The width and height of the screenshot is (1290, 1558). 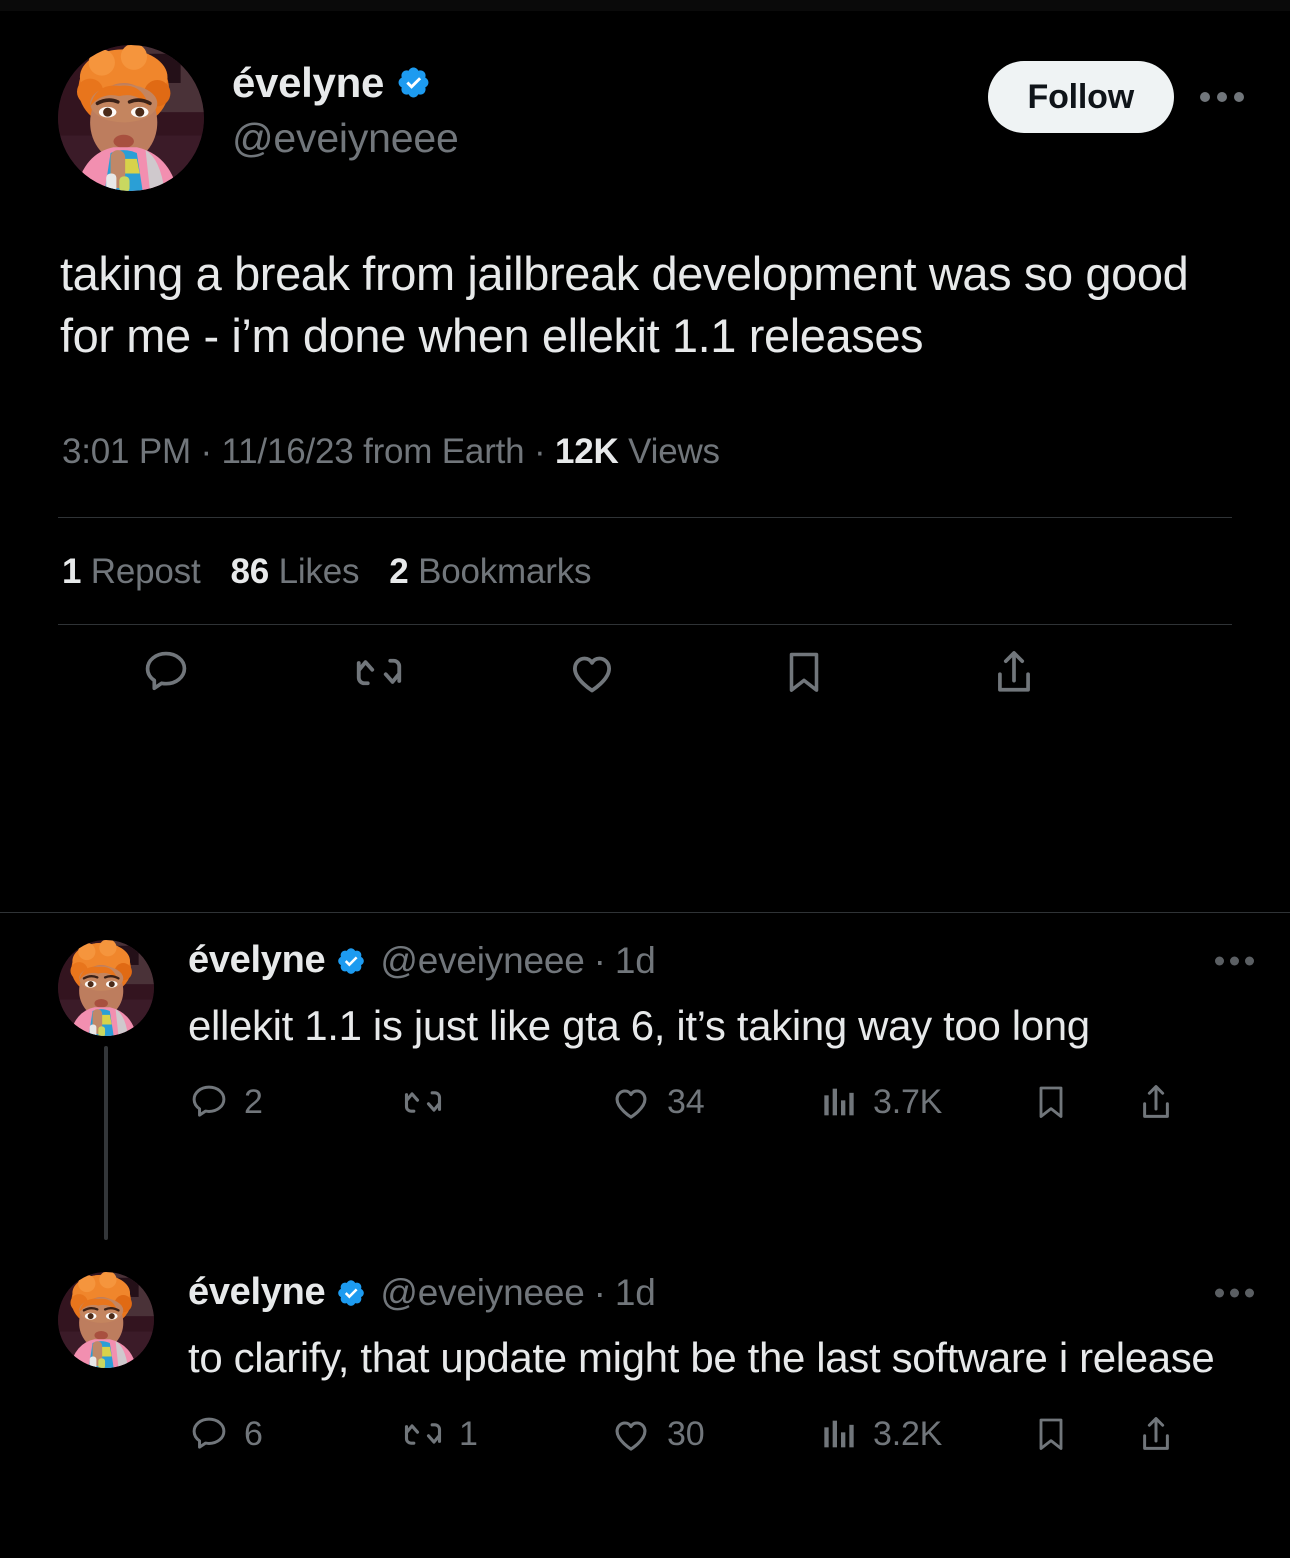 What do you see at coordinates (399, 572) in the screenshot?
I see `stat-bookmarks-count: 2` at bounding box center [399, 572].